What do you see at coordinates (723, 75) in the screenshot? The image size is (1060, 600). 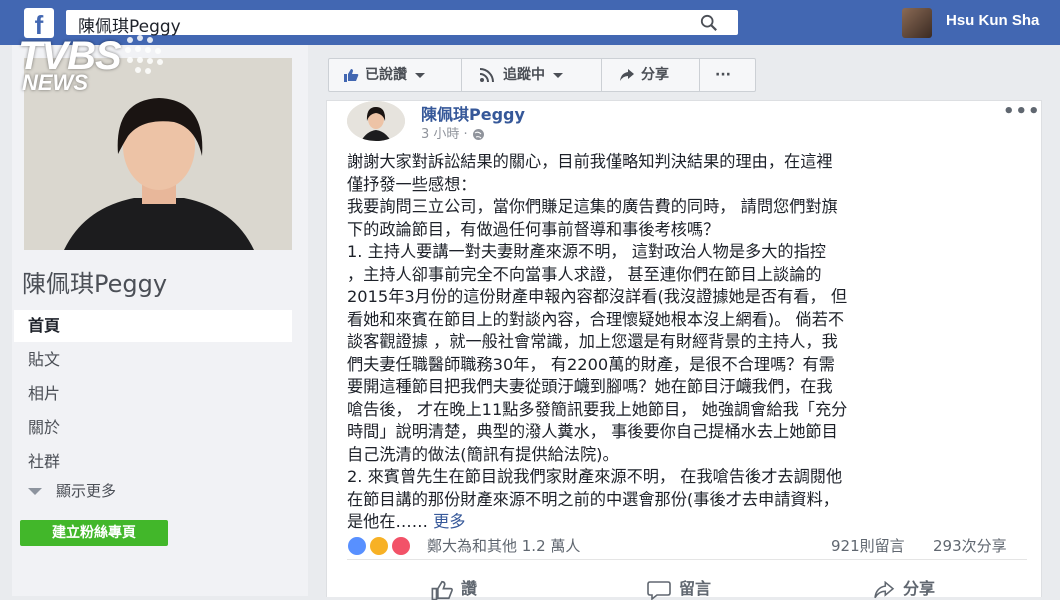 I see `more-options-button: ···` at bounding box center [723, 75].